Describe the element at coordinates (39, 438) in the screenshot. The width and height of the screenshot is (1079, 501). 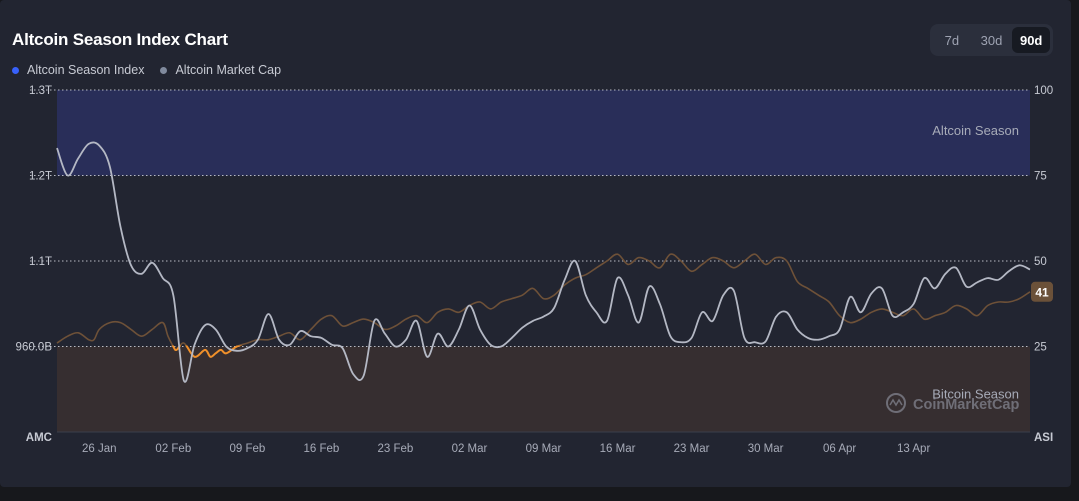
I see `left-axis-label: AMC` at that location.